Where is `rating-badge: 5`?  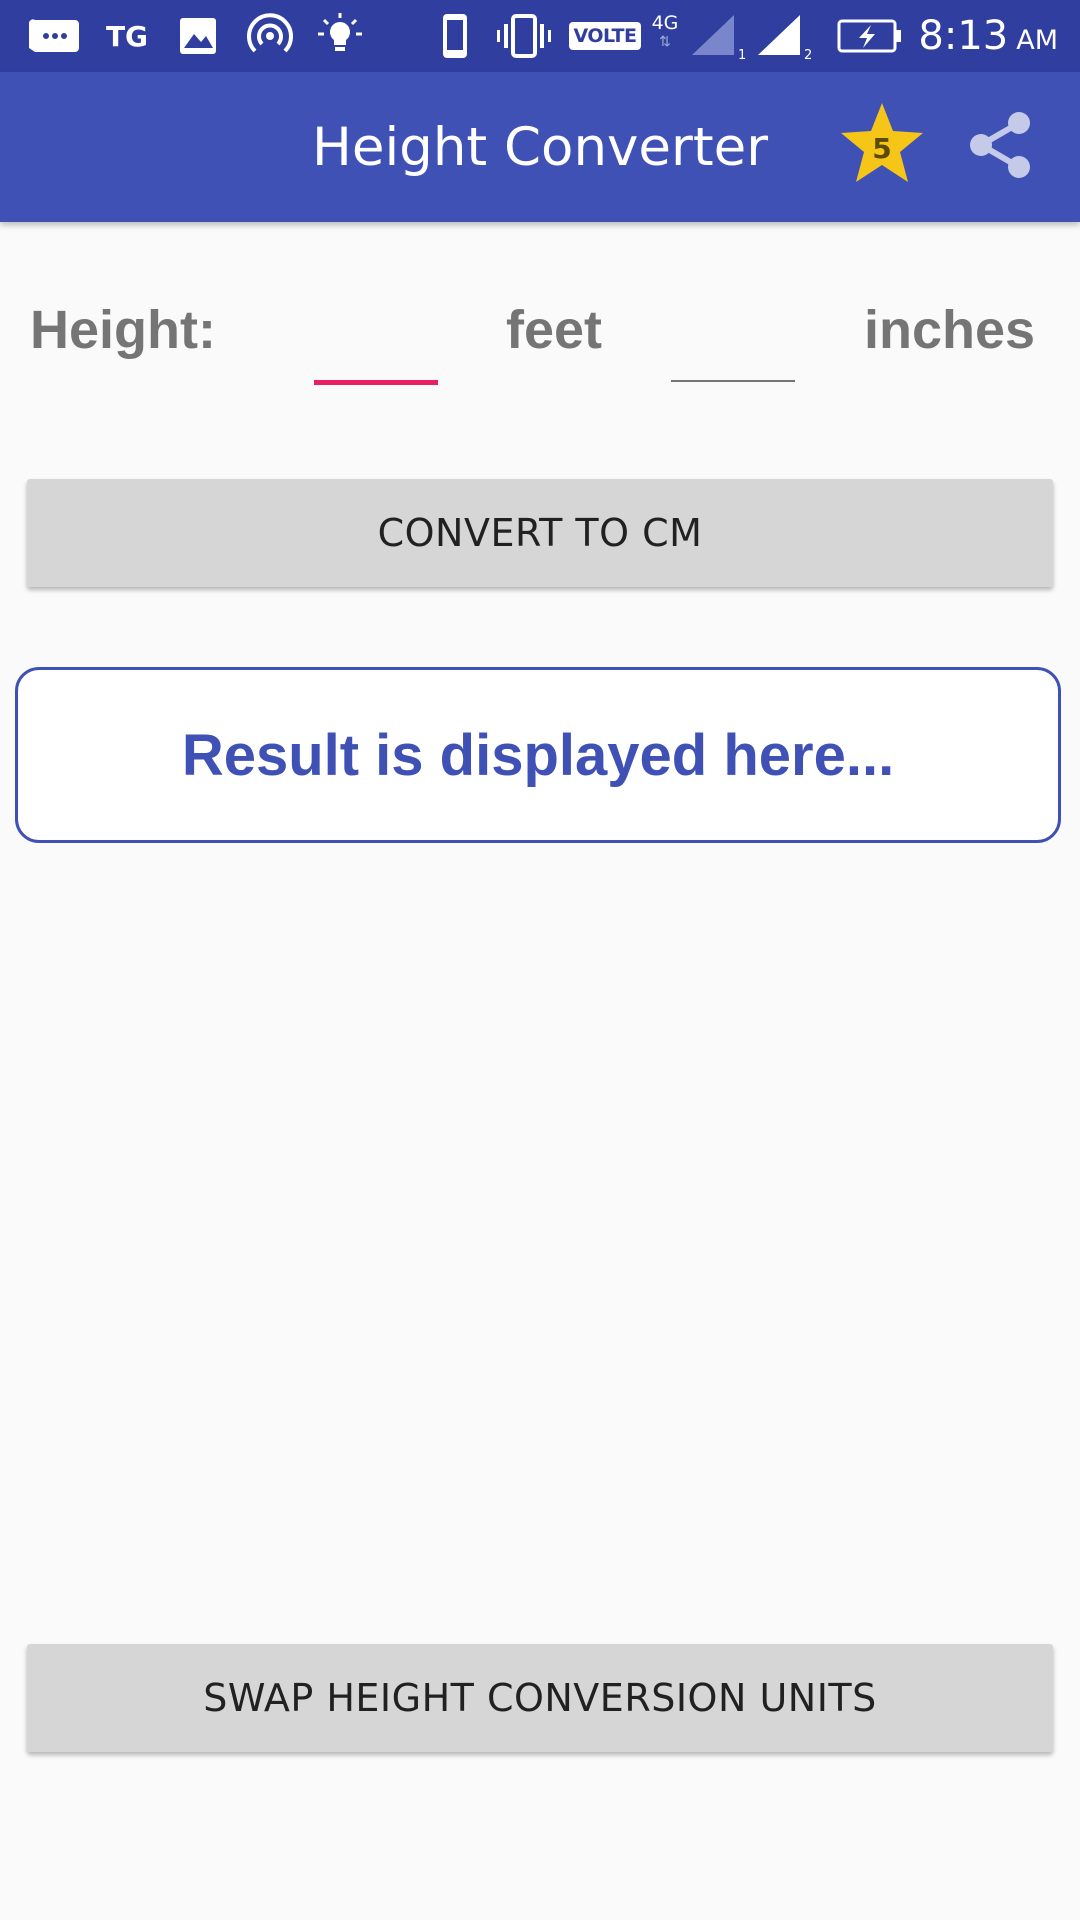
rating-badge: 5 is located at coordinates (881, 148).